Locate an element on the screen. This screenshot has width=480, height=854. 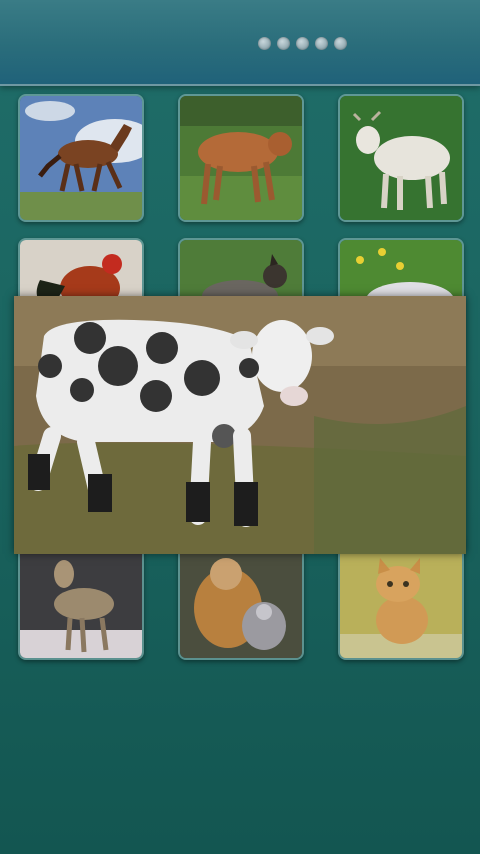
cow-photo-icon is located at coordinates (241, 158).